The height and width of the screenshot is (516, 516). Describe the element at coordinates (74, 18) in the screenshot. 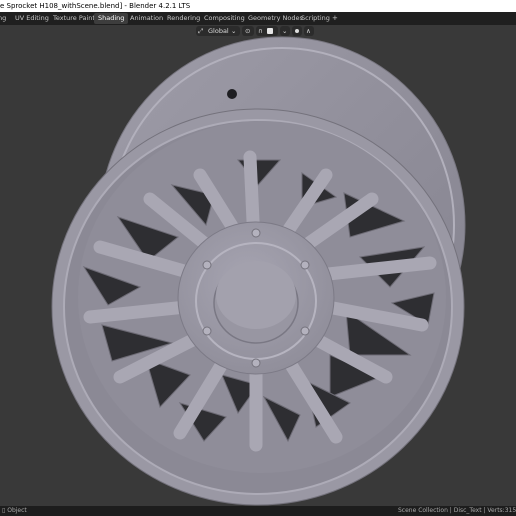

I see `tab-texture-paint: Texture Paint` at that location.